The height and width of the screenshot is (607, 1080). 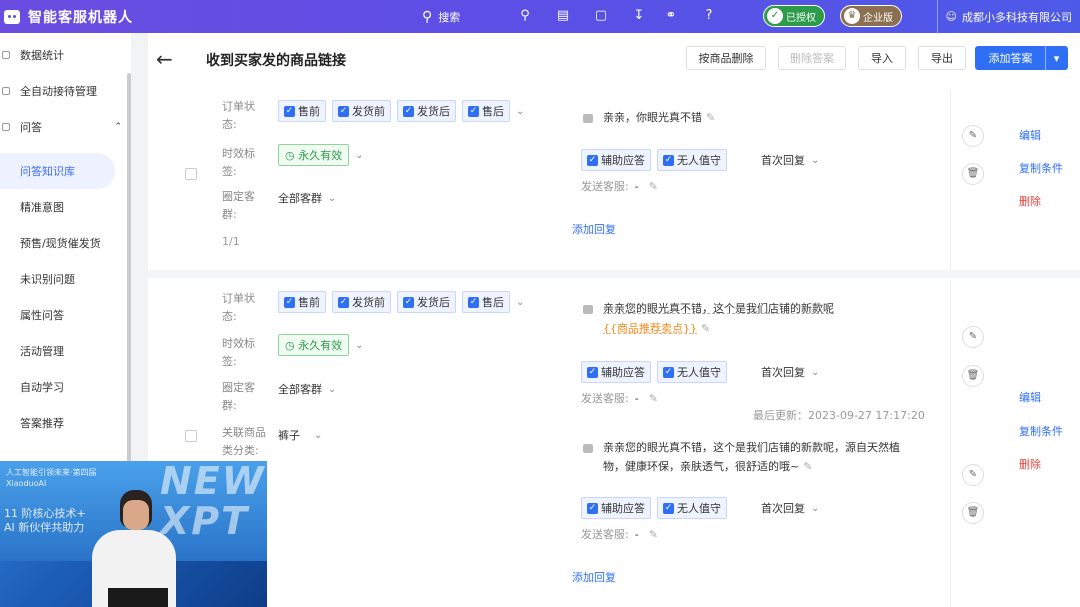 What do you see at coordinates (942, 58) in the screenshot?
I see `export-button: 导出` at bounding box center [942, 58].